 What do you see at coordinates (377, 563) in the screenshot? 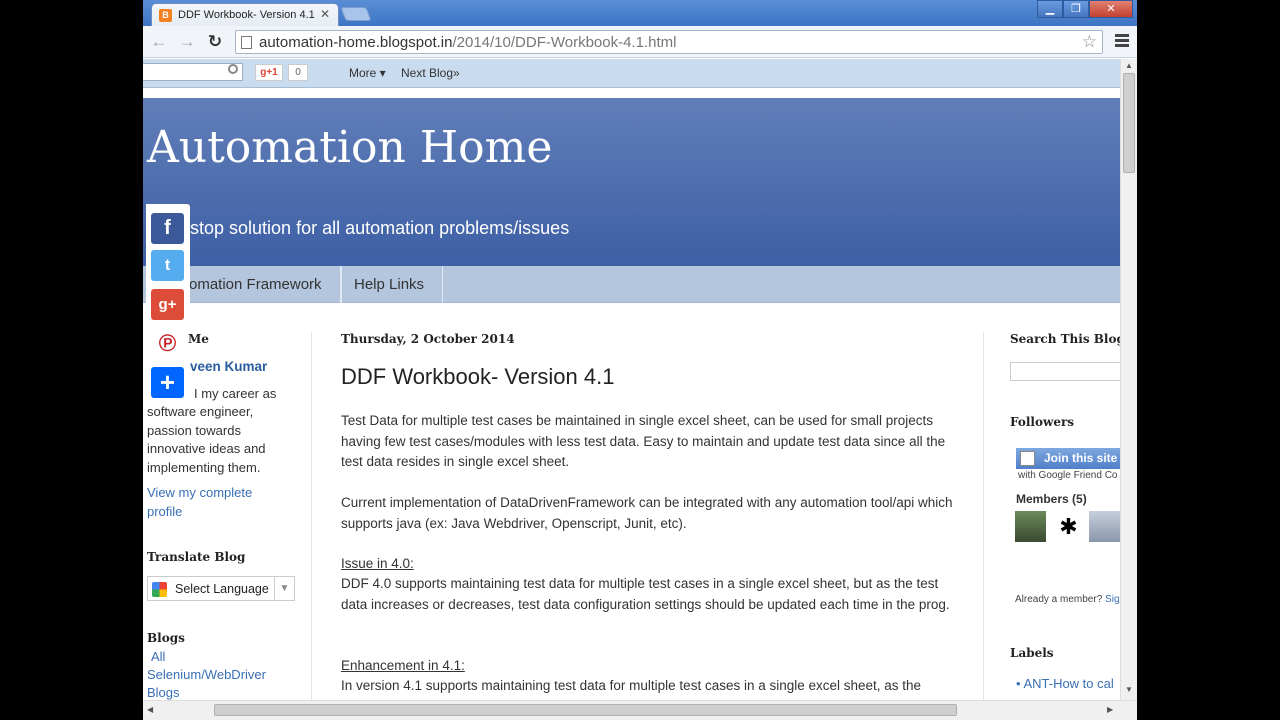
I see `issue-heading: Issue in 4.0:` at bounding box center [377, 563].